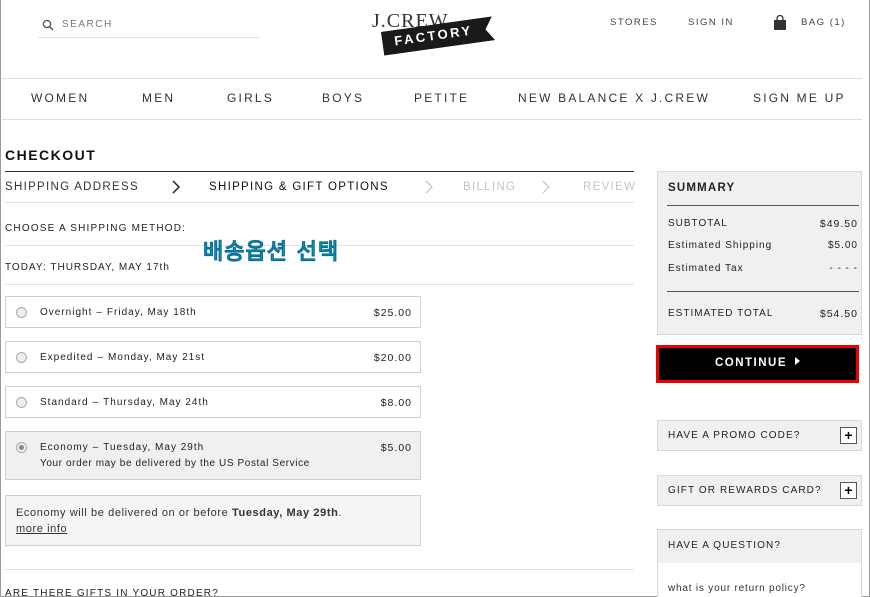  Describe the element at coordinates (823, 22) in the screenshot. I see `bag-link: BAG (1)` at that location.